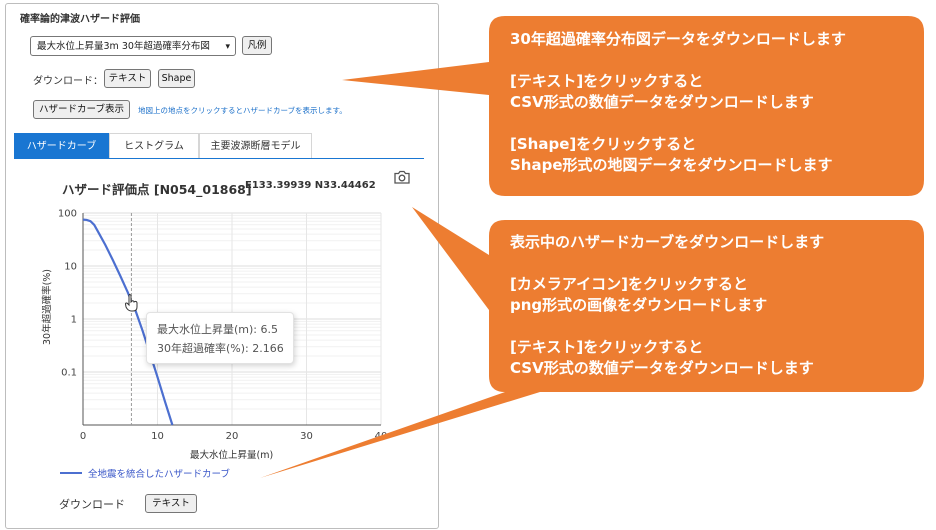 This screenshot has height=530, width=936. What do you see at coordinates (603, 144) in the screenshot?
I see `callout-1-line-6: [Shape]をクリックすると` at bounding box center [603, 144].